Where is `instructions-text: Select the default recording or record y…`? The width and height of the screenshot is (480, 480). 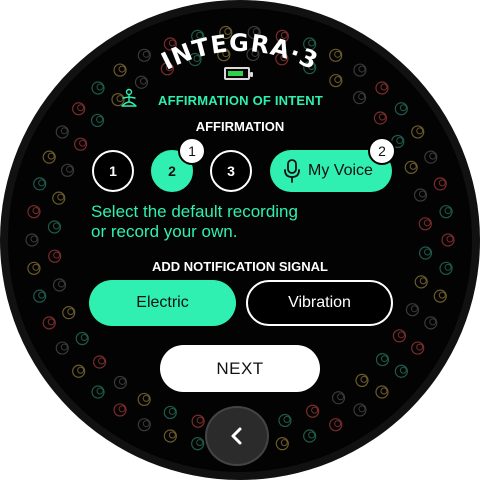
instructions-text: Select the default recording or record y… is located at coordinates (226, 222).